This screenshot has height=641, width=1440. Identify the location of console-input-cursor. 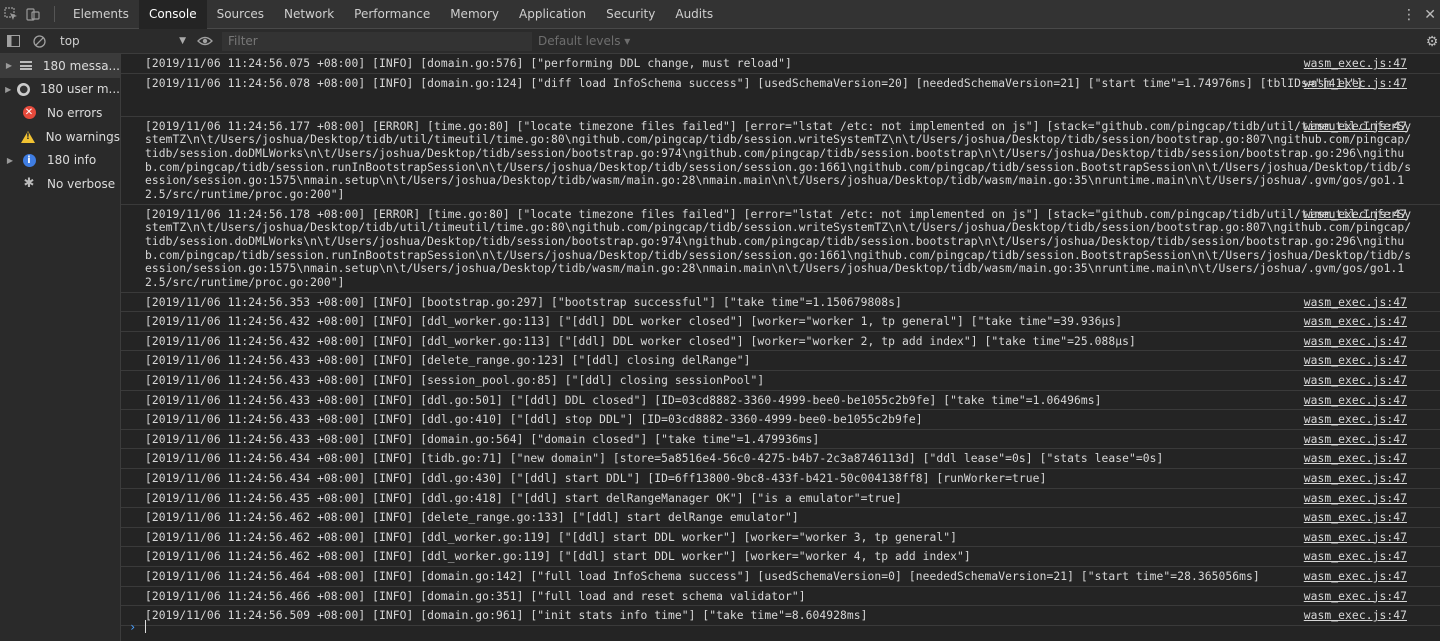
(145, 626).